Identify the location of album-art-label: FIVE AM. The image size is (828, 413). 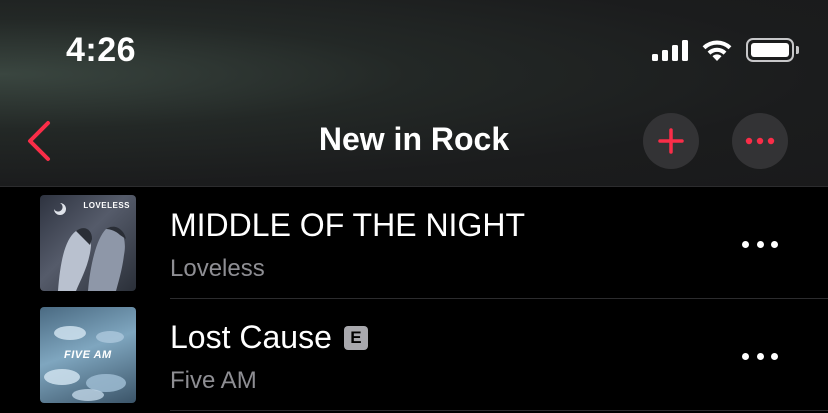
(88, 355).